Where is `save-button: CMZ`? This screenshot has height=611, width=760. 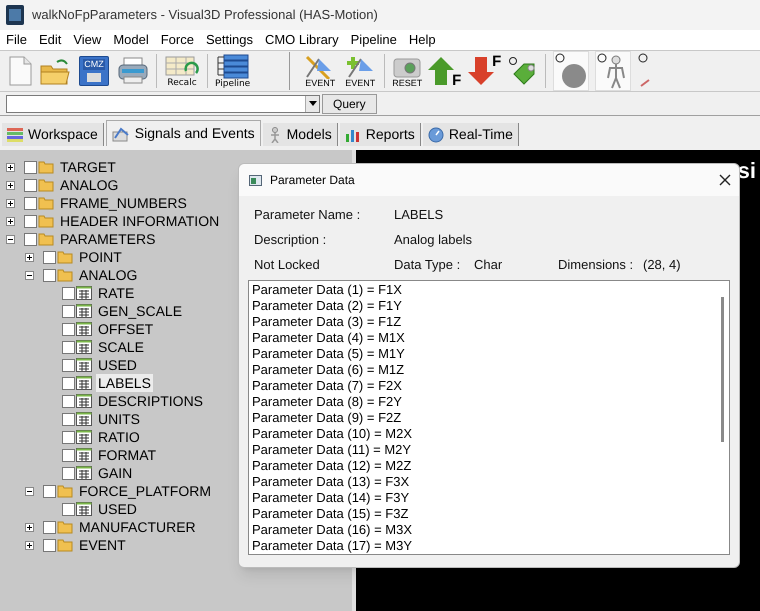
save-button: CMZ is located at coordinates (94, 71).